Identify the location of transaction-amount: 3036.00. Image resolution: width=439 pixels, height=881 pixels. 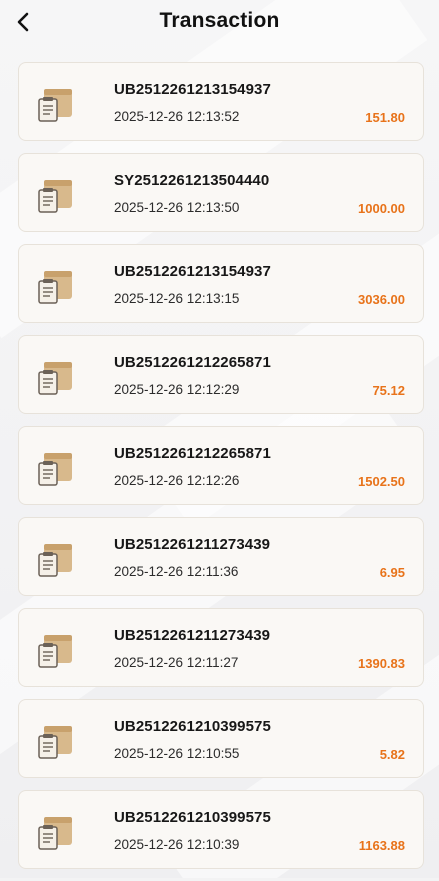
(381, 299).